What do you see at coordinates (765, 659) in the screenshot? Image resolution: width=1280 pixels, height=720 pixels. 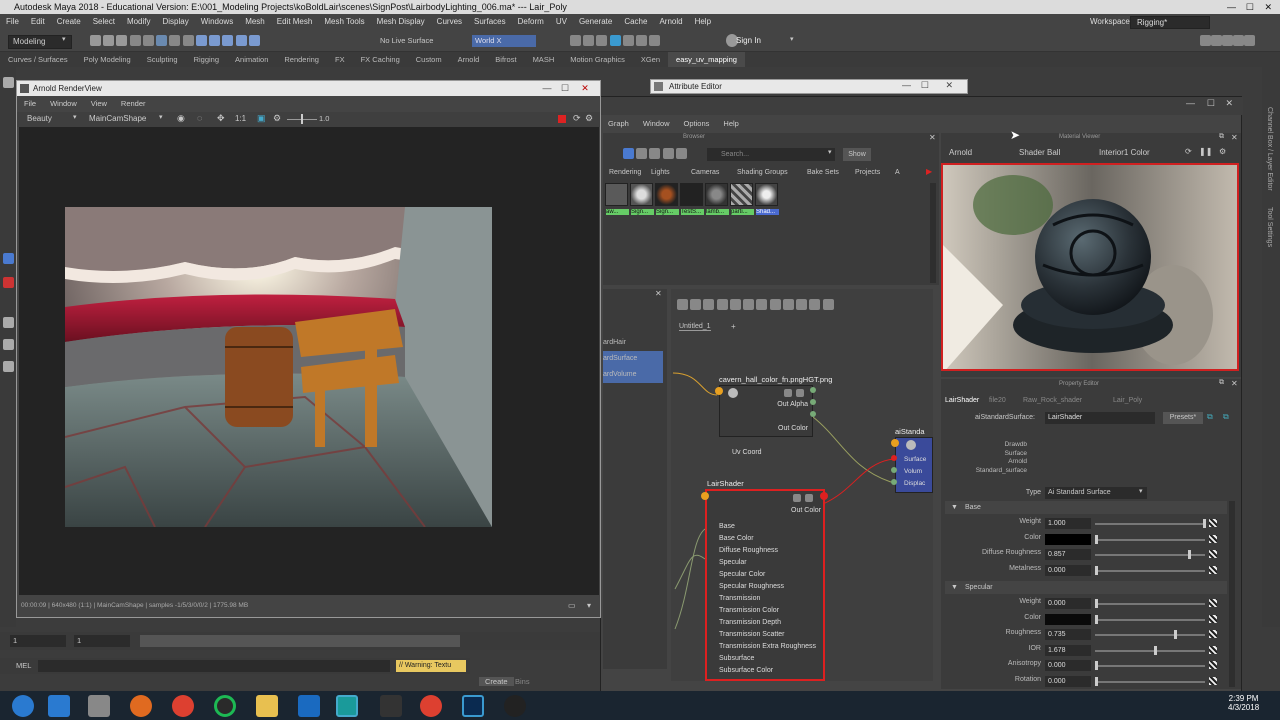 I see `port-subsurface: Subsurface` at bounding box center [765, 659].